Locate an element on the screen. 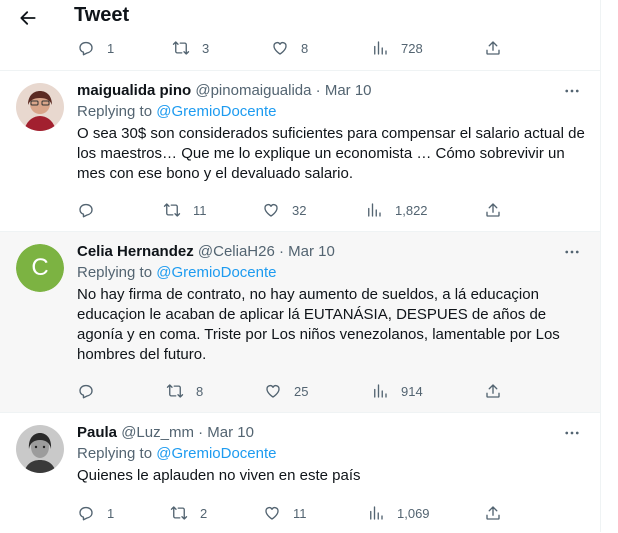 The height and width of the screenshot is (533, 618). tweet-action-bar: 11 32 1,822 is located at coordinates (300, 210).